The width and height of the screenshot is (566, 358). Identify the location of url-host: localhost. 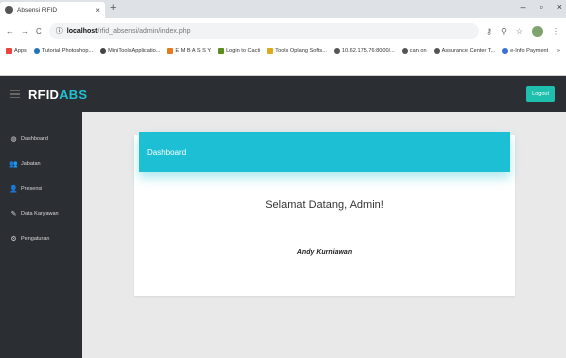
(82, 31).